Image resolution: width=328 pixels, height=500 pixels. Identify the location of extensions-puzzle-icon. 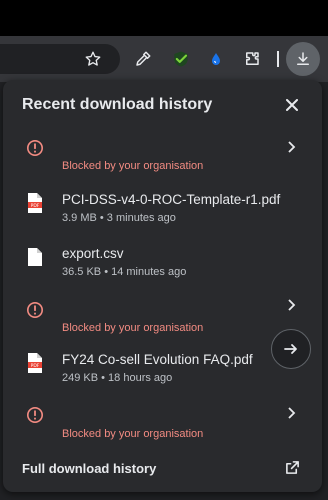
(252, 59).